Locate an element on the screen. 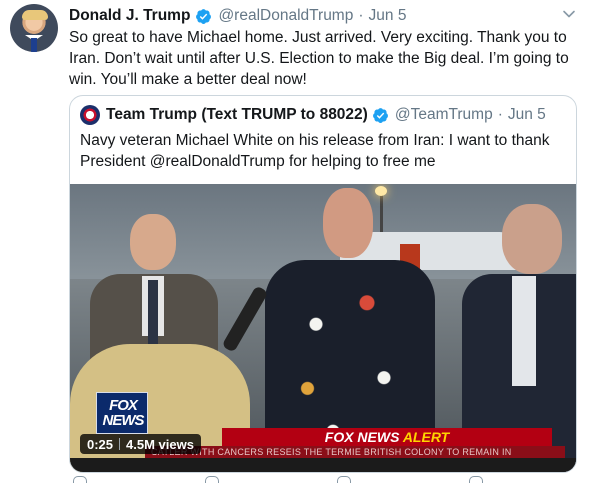  tweet-header: Donald J. Trump @realDonaldTrump · Jun 5 is located at coordinates (237, 16).